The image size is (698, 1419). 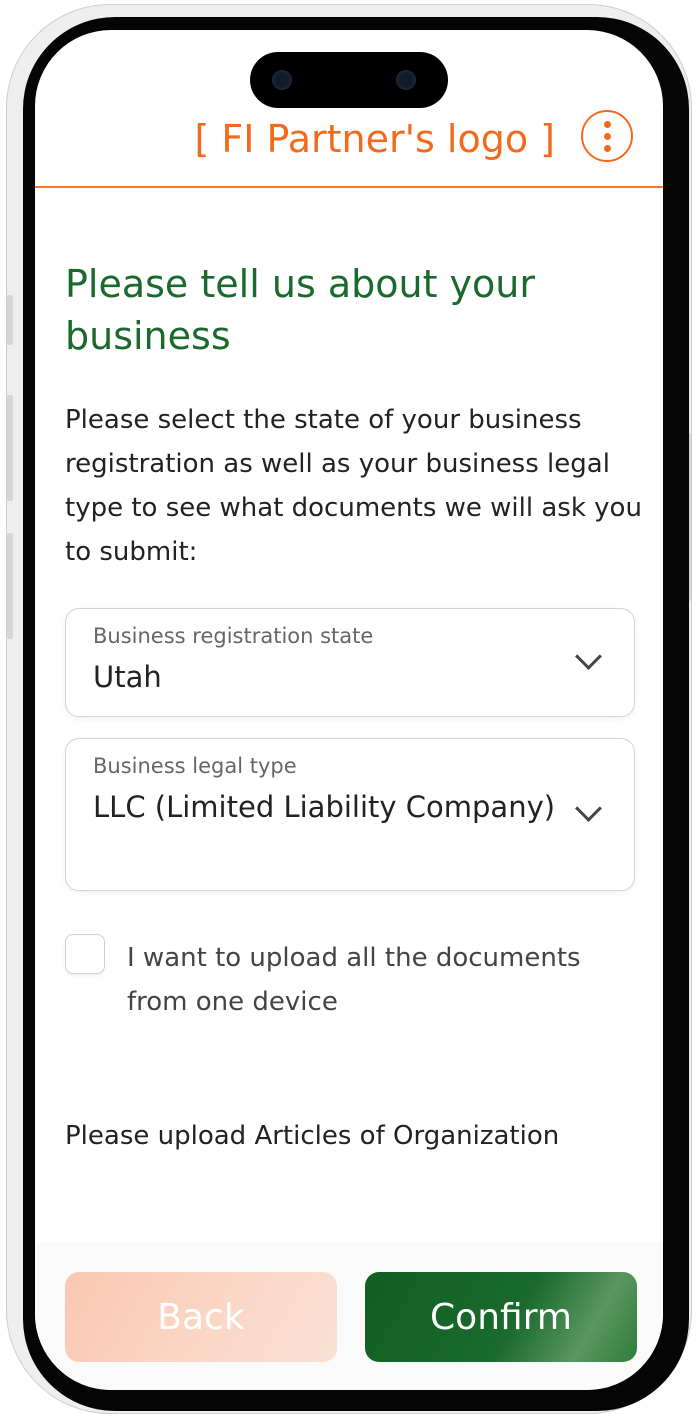 What do you see at coordinates (324, 807) in the screenshot?
I see `legal-type-value: LLC (Limited Liability Company)` at bounding box center [324, 807].